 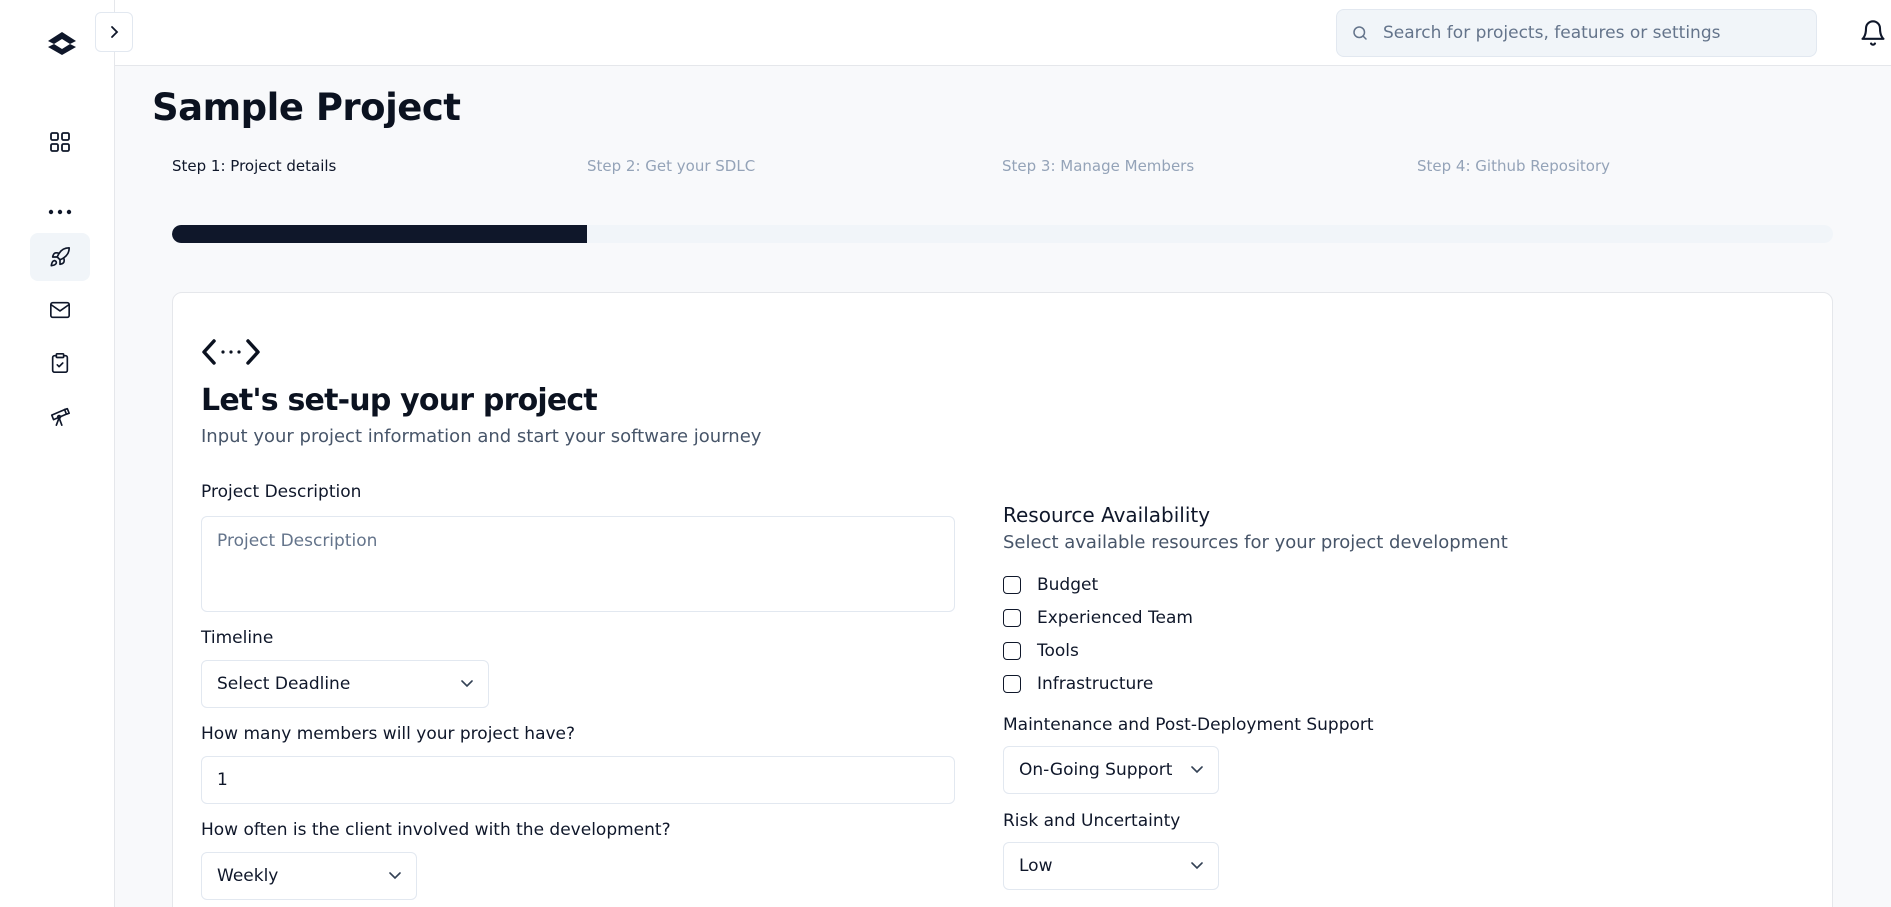 I want to click on card-title: Let's set-up your project, so click(x=399, y=400).